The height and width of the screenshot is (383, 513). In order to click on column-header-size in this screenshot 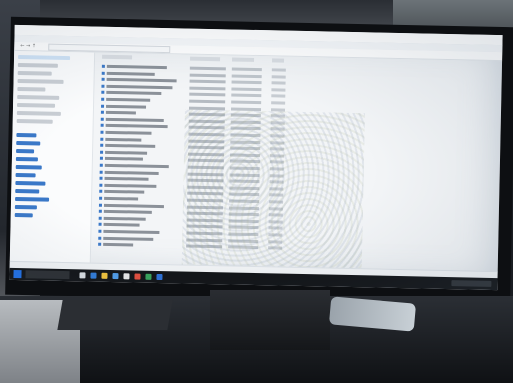, I will do `click(278, 60)`.